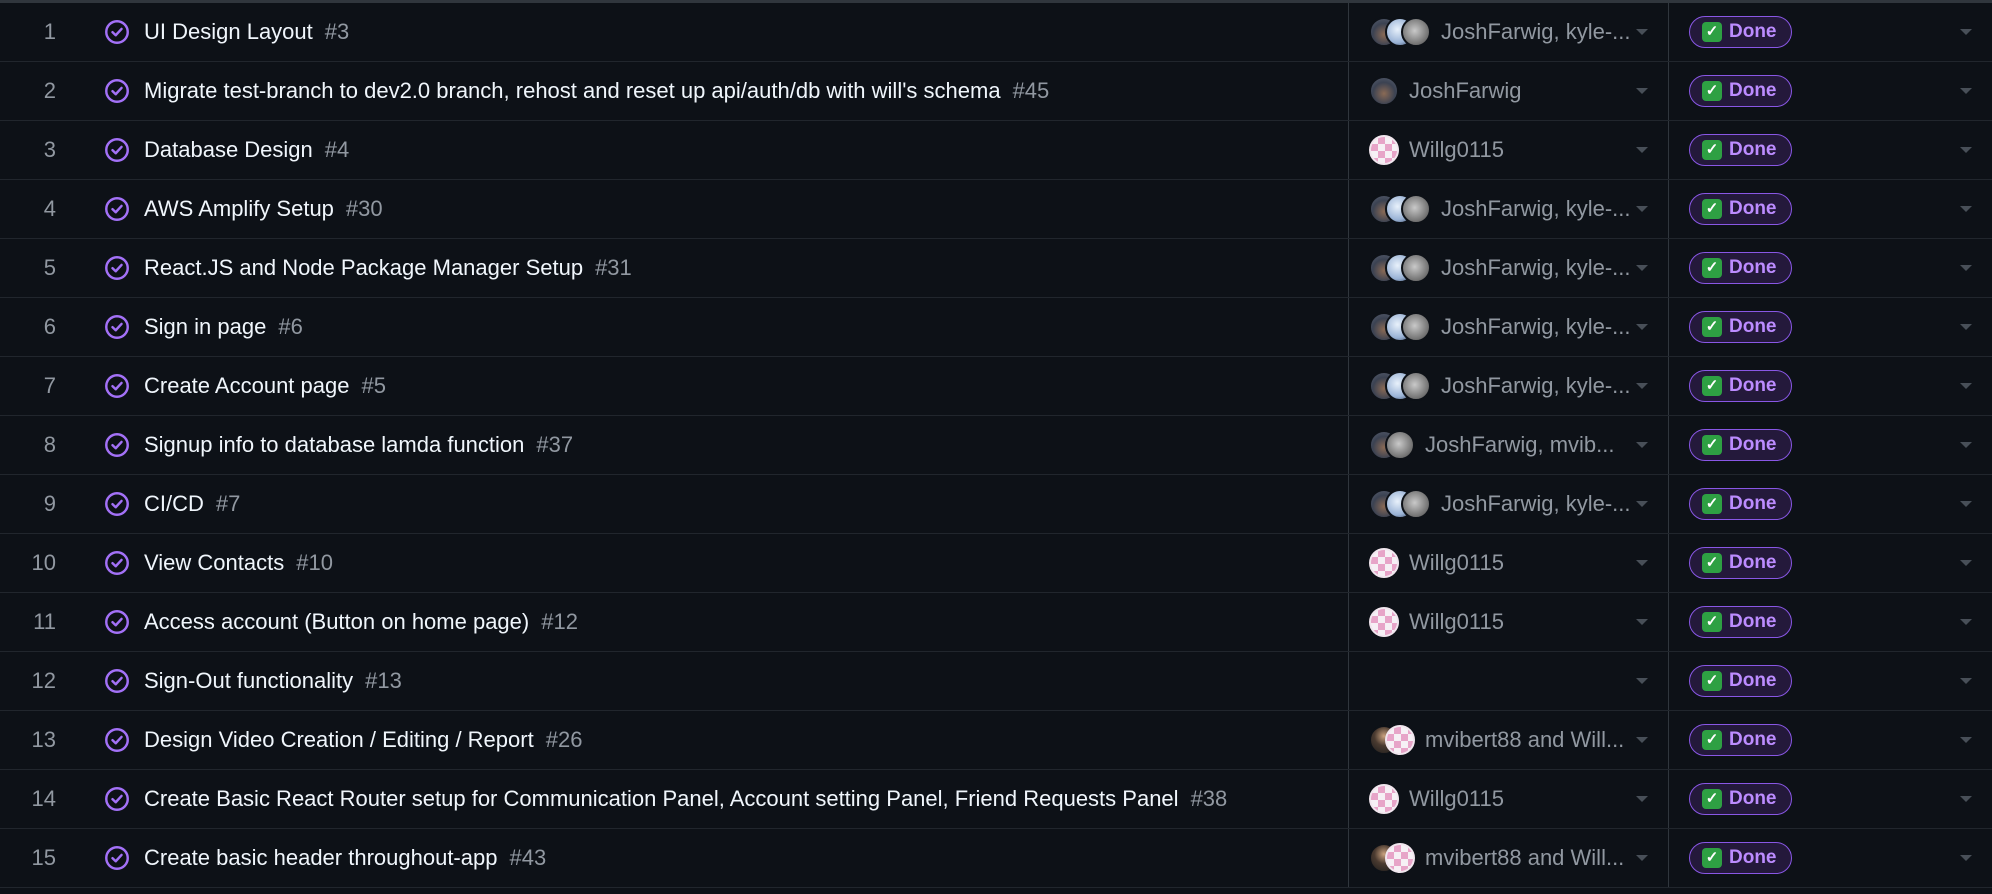 This screenshot has width=1992, height=894. I want to click on issue-title-link: AWS Amplify Setup, so click(239, 209).